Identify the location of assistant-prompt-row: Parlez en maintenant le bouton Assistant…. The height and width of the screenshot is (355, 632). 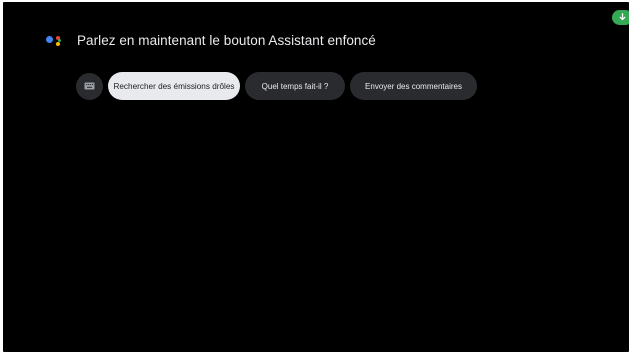
(210, 40).